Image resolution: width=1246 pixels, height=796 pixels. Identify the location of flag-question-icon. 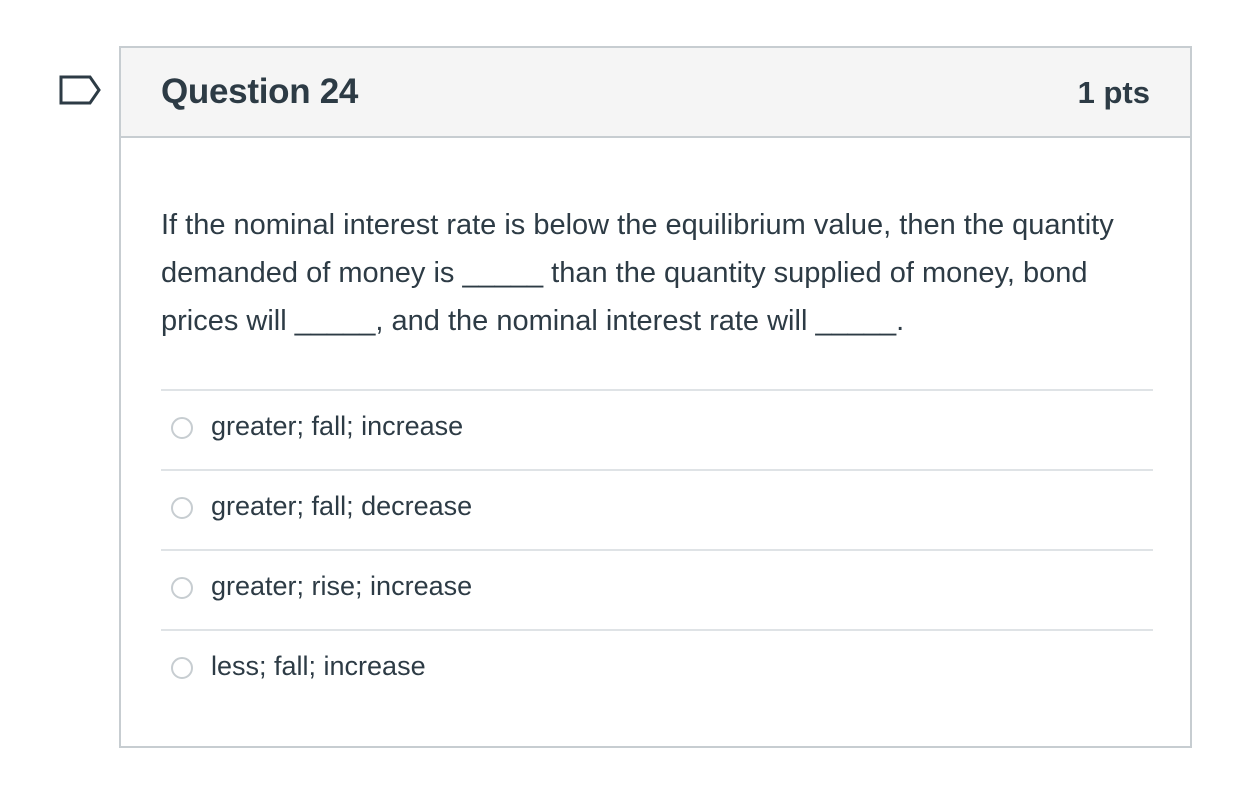
(80, 90).